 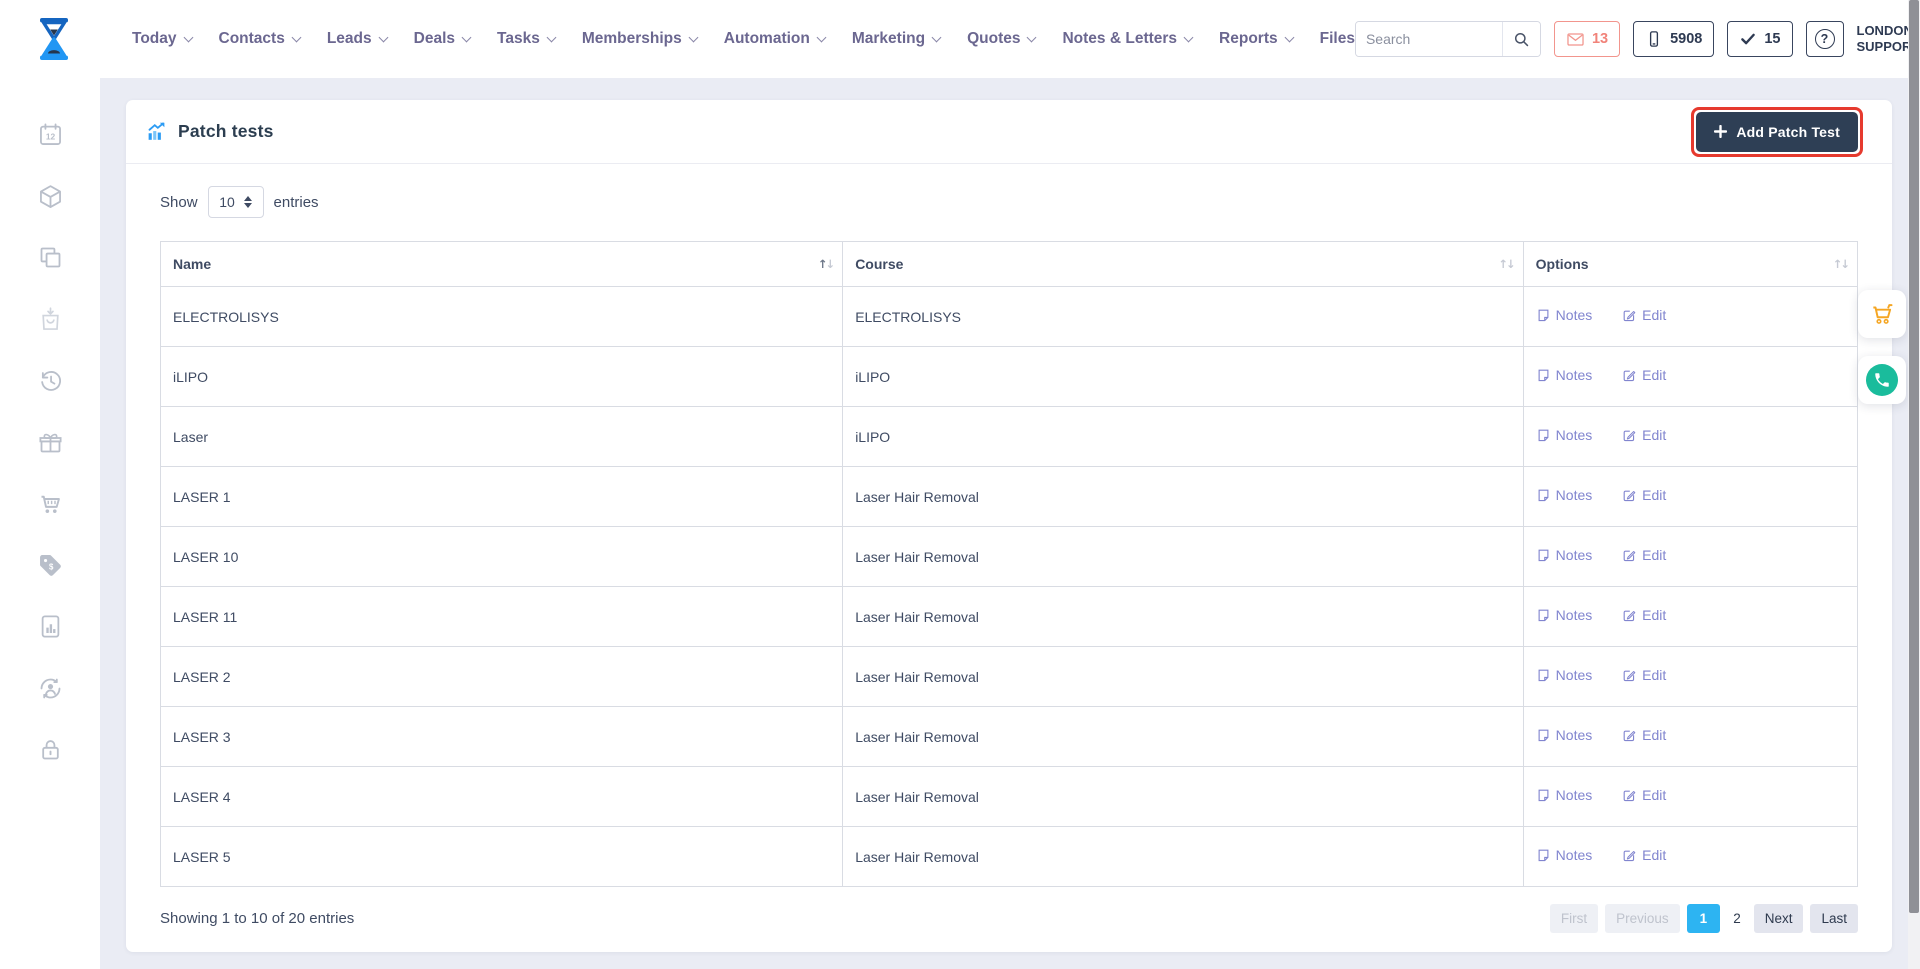 What do you see at coordinates (50, 566) in the screenshot?
I see `sidebar-item-price-tag: $` at bounding box center [50, 566].